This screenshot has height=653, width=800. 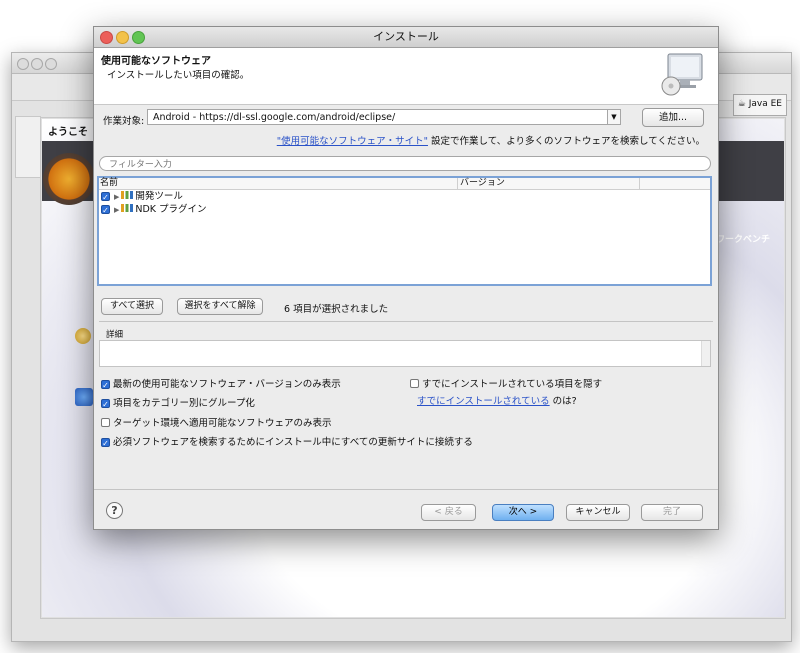 What do you see at coordinates (37, 64) in the screenshot?
I see `bg-minimize-light` at bounding box center [37, 64].